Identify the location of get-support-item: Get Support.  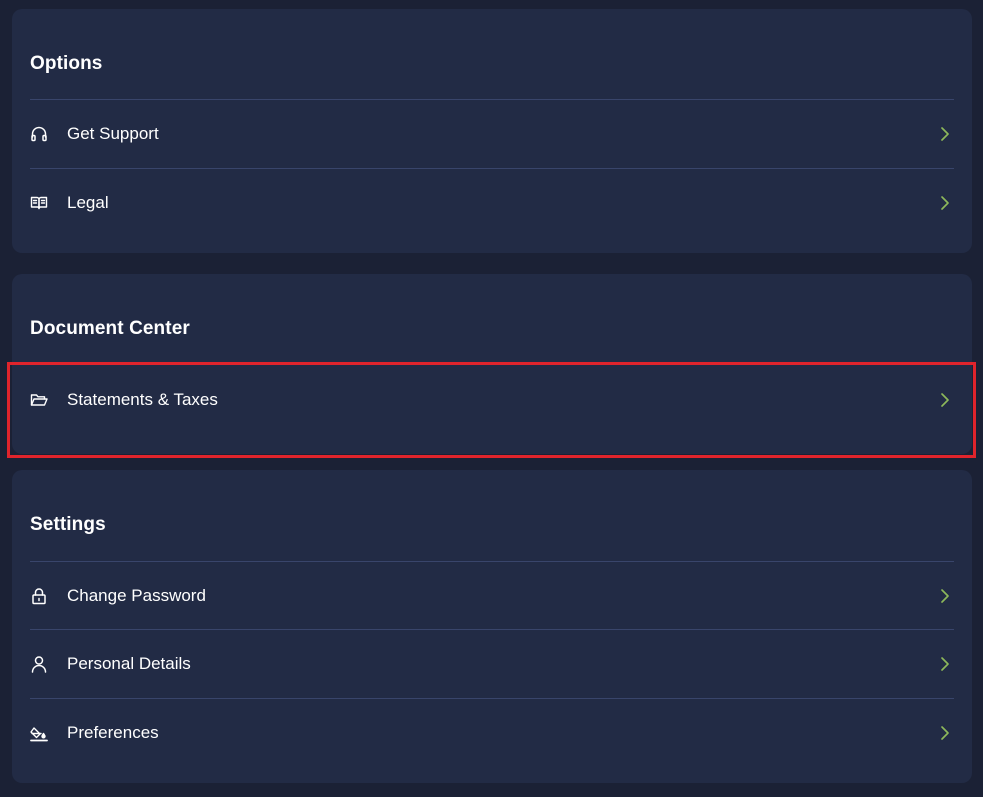
(492, 134).